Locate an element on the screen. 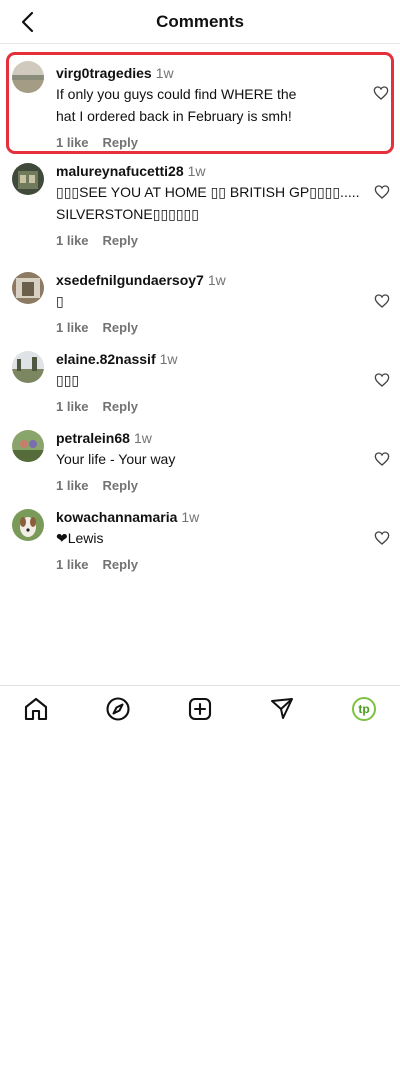  comment-username: xsedefnilgundaersoy7 is located at coordinates (130, 280).